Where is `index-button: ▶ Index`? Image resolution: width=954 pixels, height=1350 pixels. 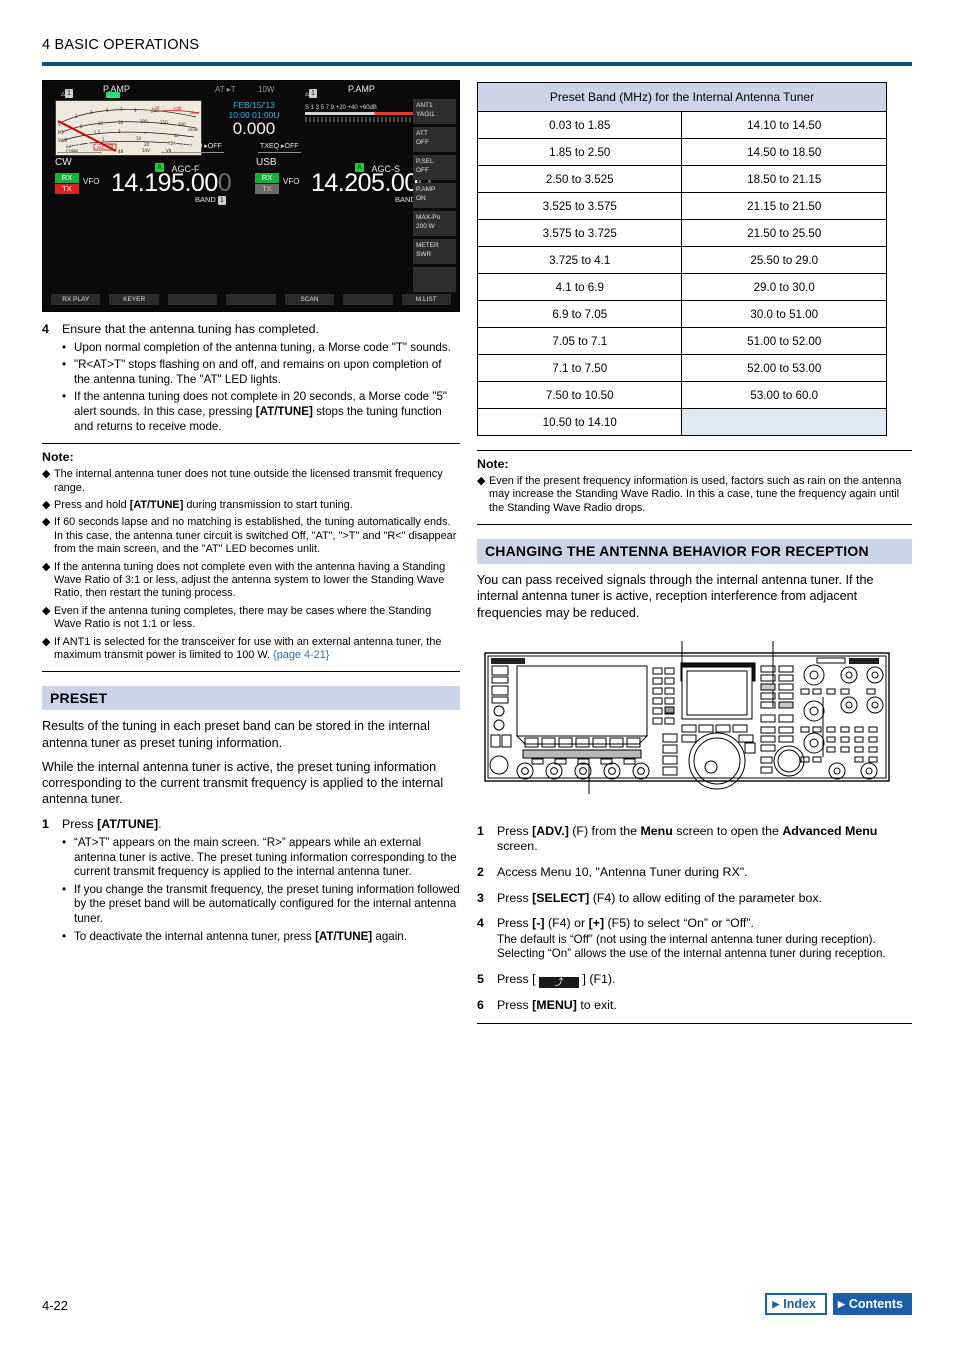 index-button: ▶ Index is located at coordinates (796, 1304).